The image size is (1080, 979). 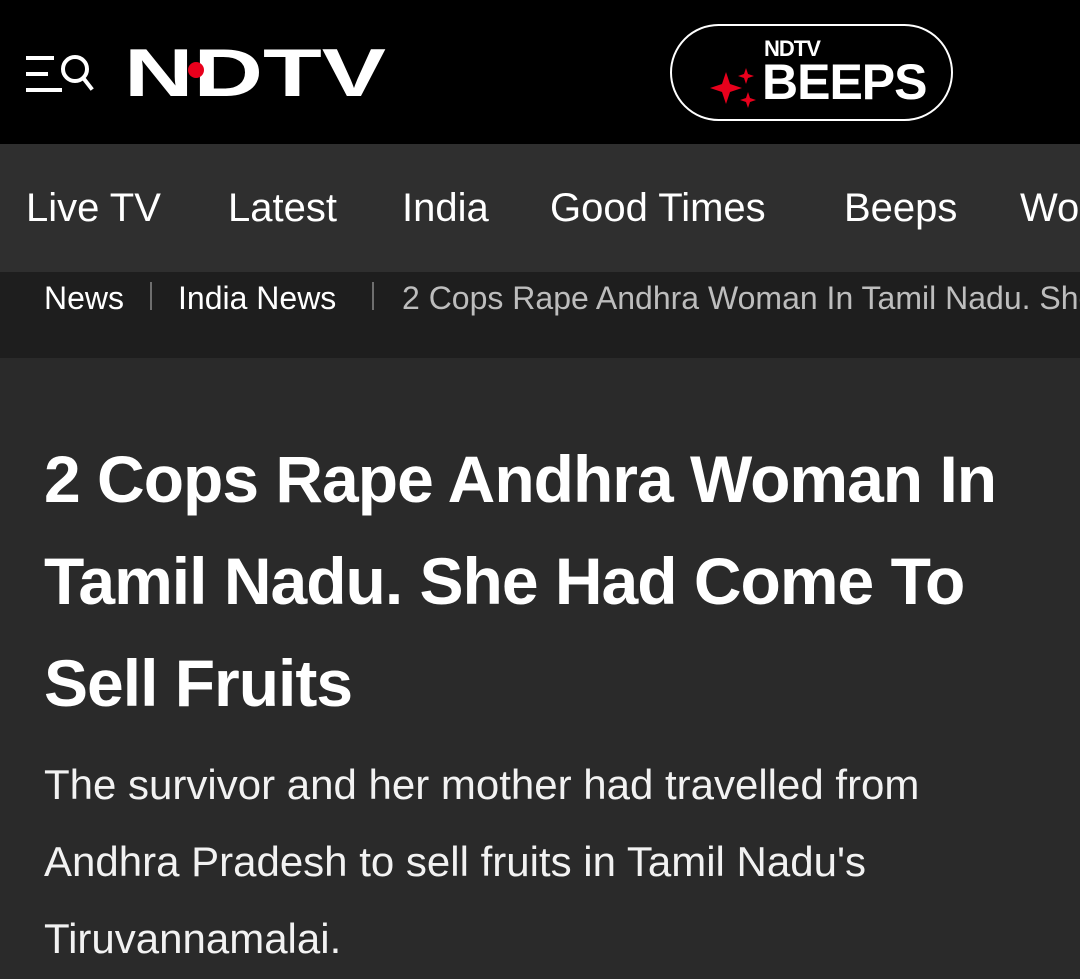 What do you see at coordinates (658, 208) in the screenshot?
I see `nav-item-good-times: Good Times` at bounding box center [658, 208].